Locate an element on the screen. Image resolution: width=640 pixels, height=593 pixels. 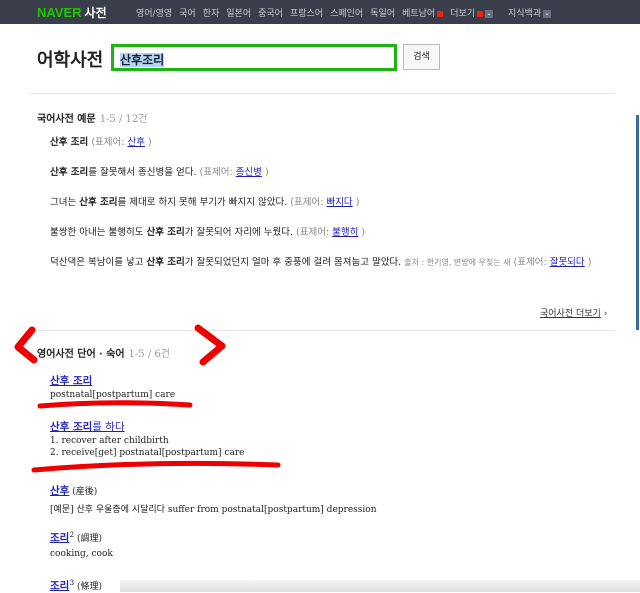
search-button: 검색 is located at coordinates (421, 57).